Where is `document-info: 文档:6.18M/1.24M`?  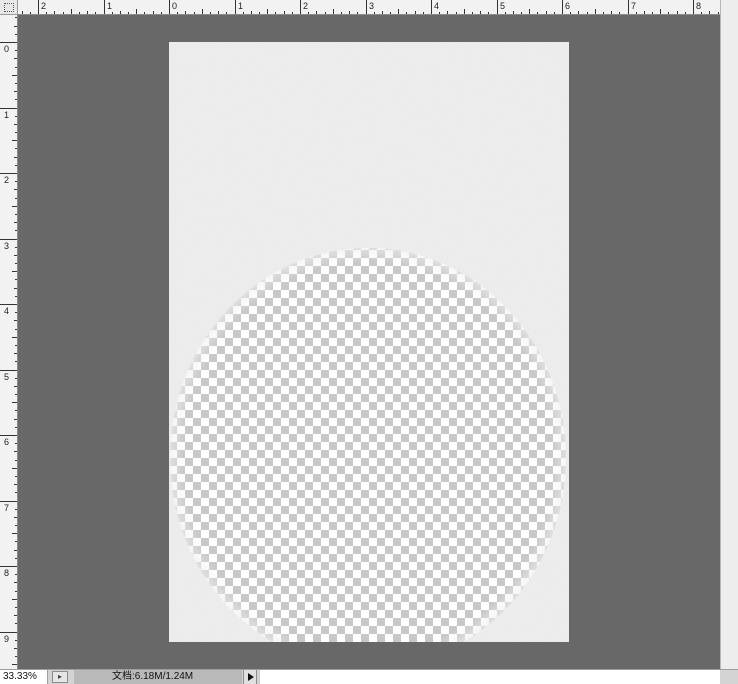
document-info: 文档:6.18M/1.24M is located at coordinates (158, 677).